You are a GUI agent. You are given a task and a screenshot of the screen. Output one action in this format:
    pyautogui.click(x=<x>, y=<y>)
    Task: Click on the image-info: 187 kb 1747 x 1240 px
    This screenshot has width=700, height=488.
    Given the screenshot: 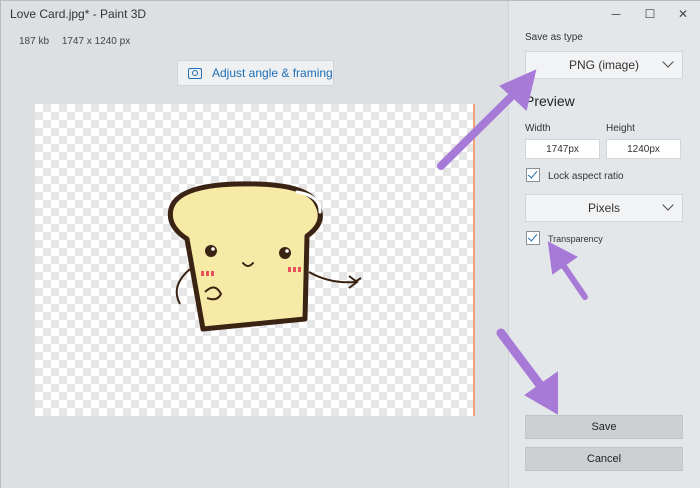 What is the action you would take?
    pyautogui.click(x=79, y=41)
    